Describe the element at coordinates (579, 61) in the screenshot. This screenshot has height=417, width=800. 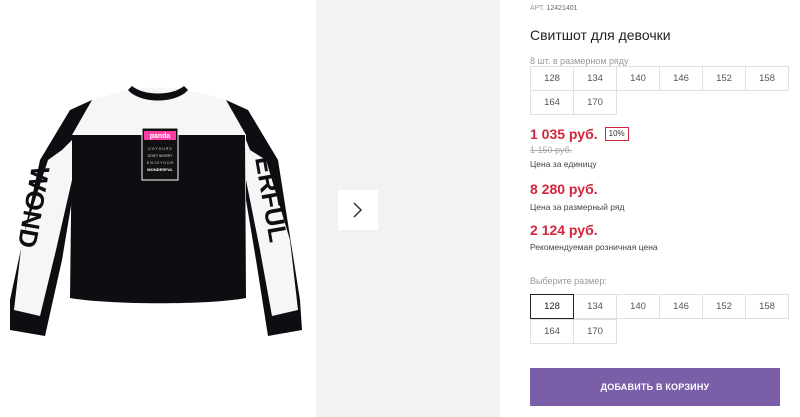
I see `pack-quantity: 8 шт. в размерном ряду` at that location.